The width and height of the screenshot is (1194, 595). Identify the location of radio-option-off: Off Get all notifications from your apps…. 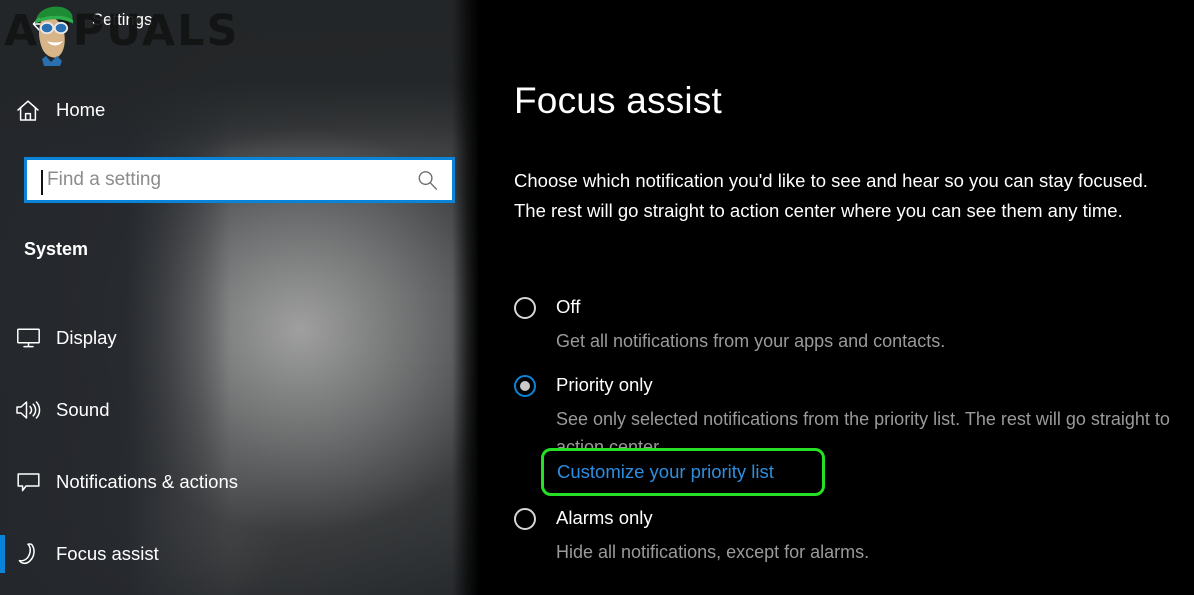
(844, 325).